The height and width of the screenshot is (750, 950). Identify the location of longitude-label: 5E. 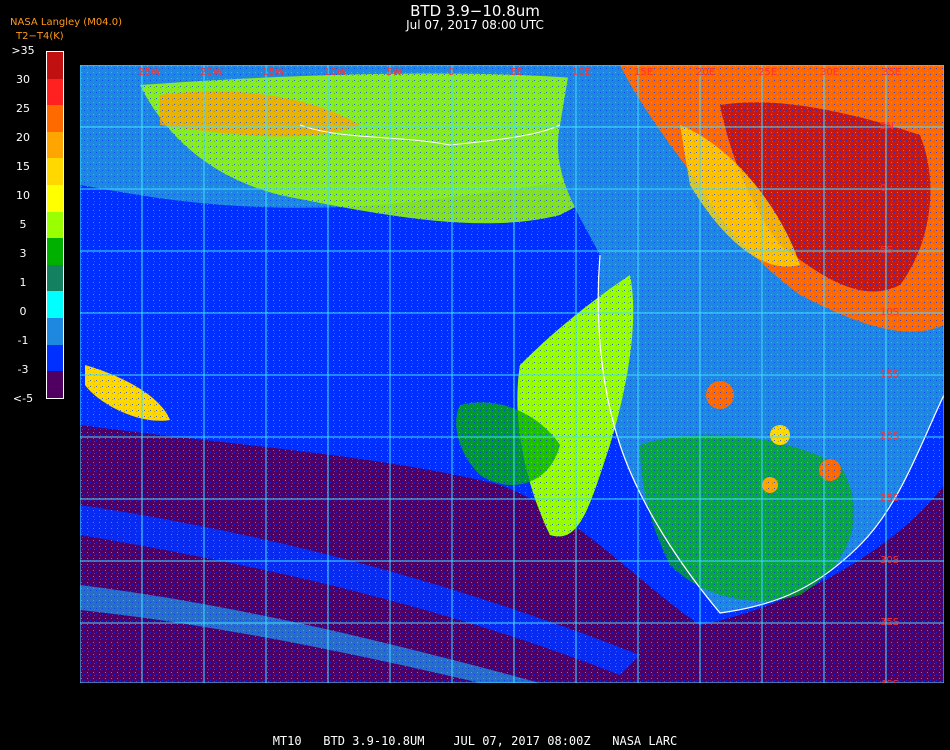
(516, 72).